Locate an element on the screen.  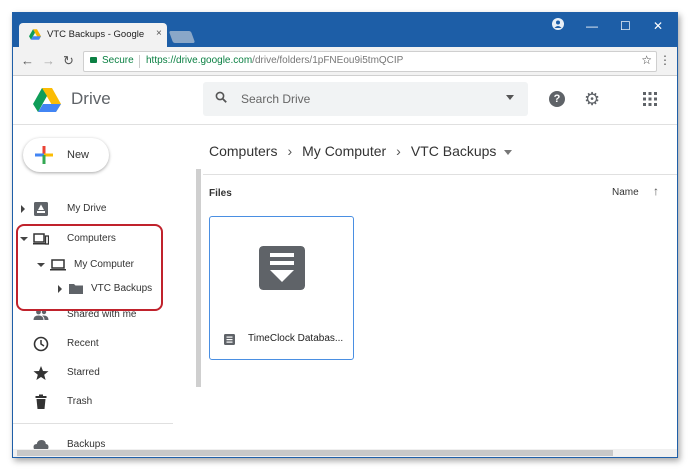
horizontal-scrollbar is located at coordinates (345, 453).